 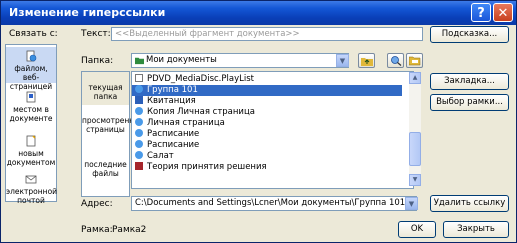 I want to click on link-to-email-label: электронной почтой, so click(x=32, y=196).